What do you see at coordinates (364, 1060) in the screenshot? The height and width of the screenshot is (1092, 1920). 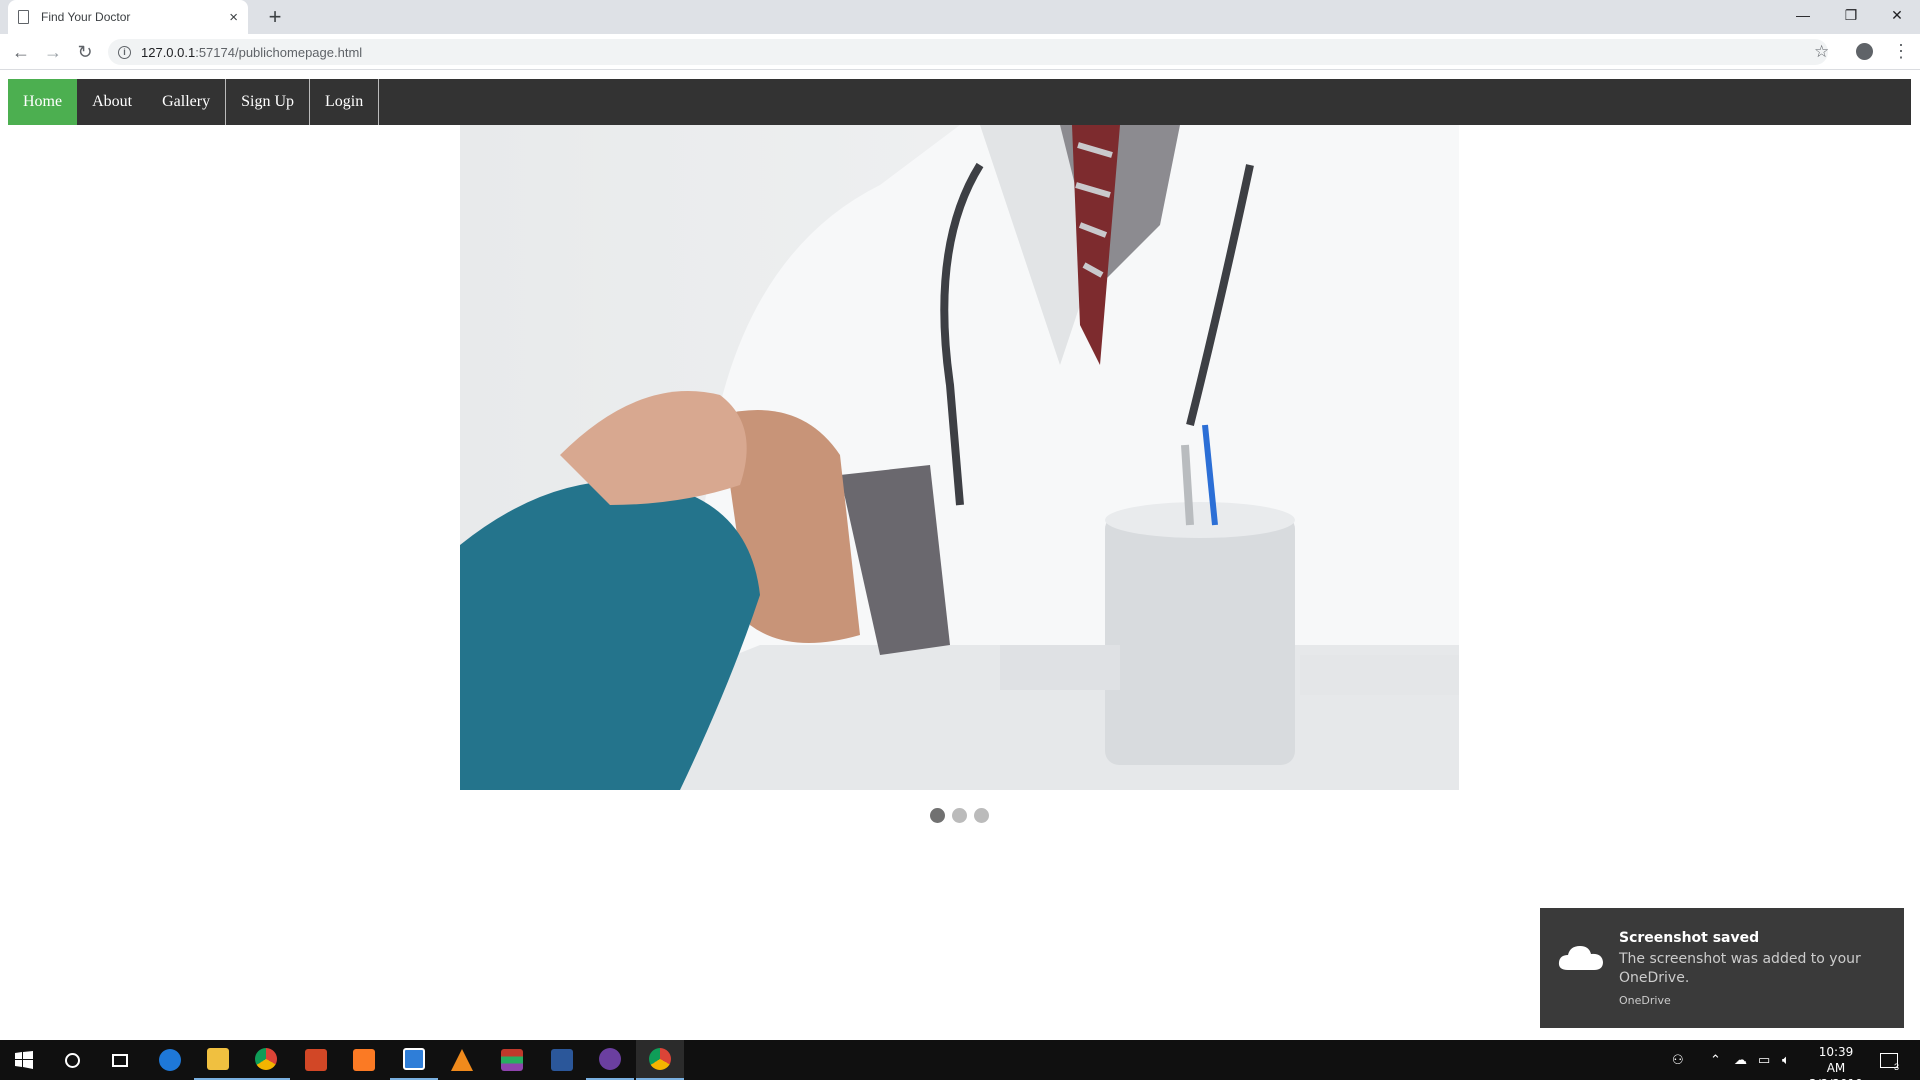 I see `xampp-icon` at bounding box center [364, 1060].